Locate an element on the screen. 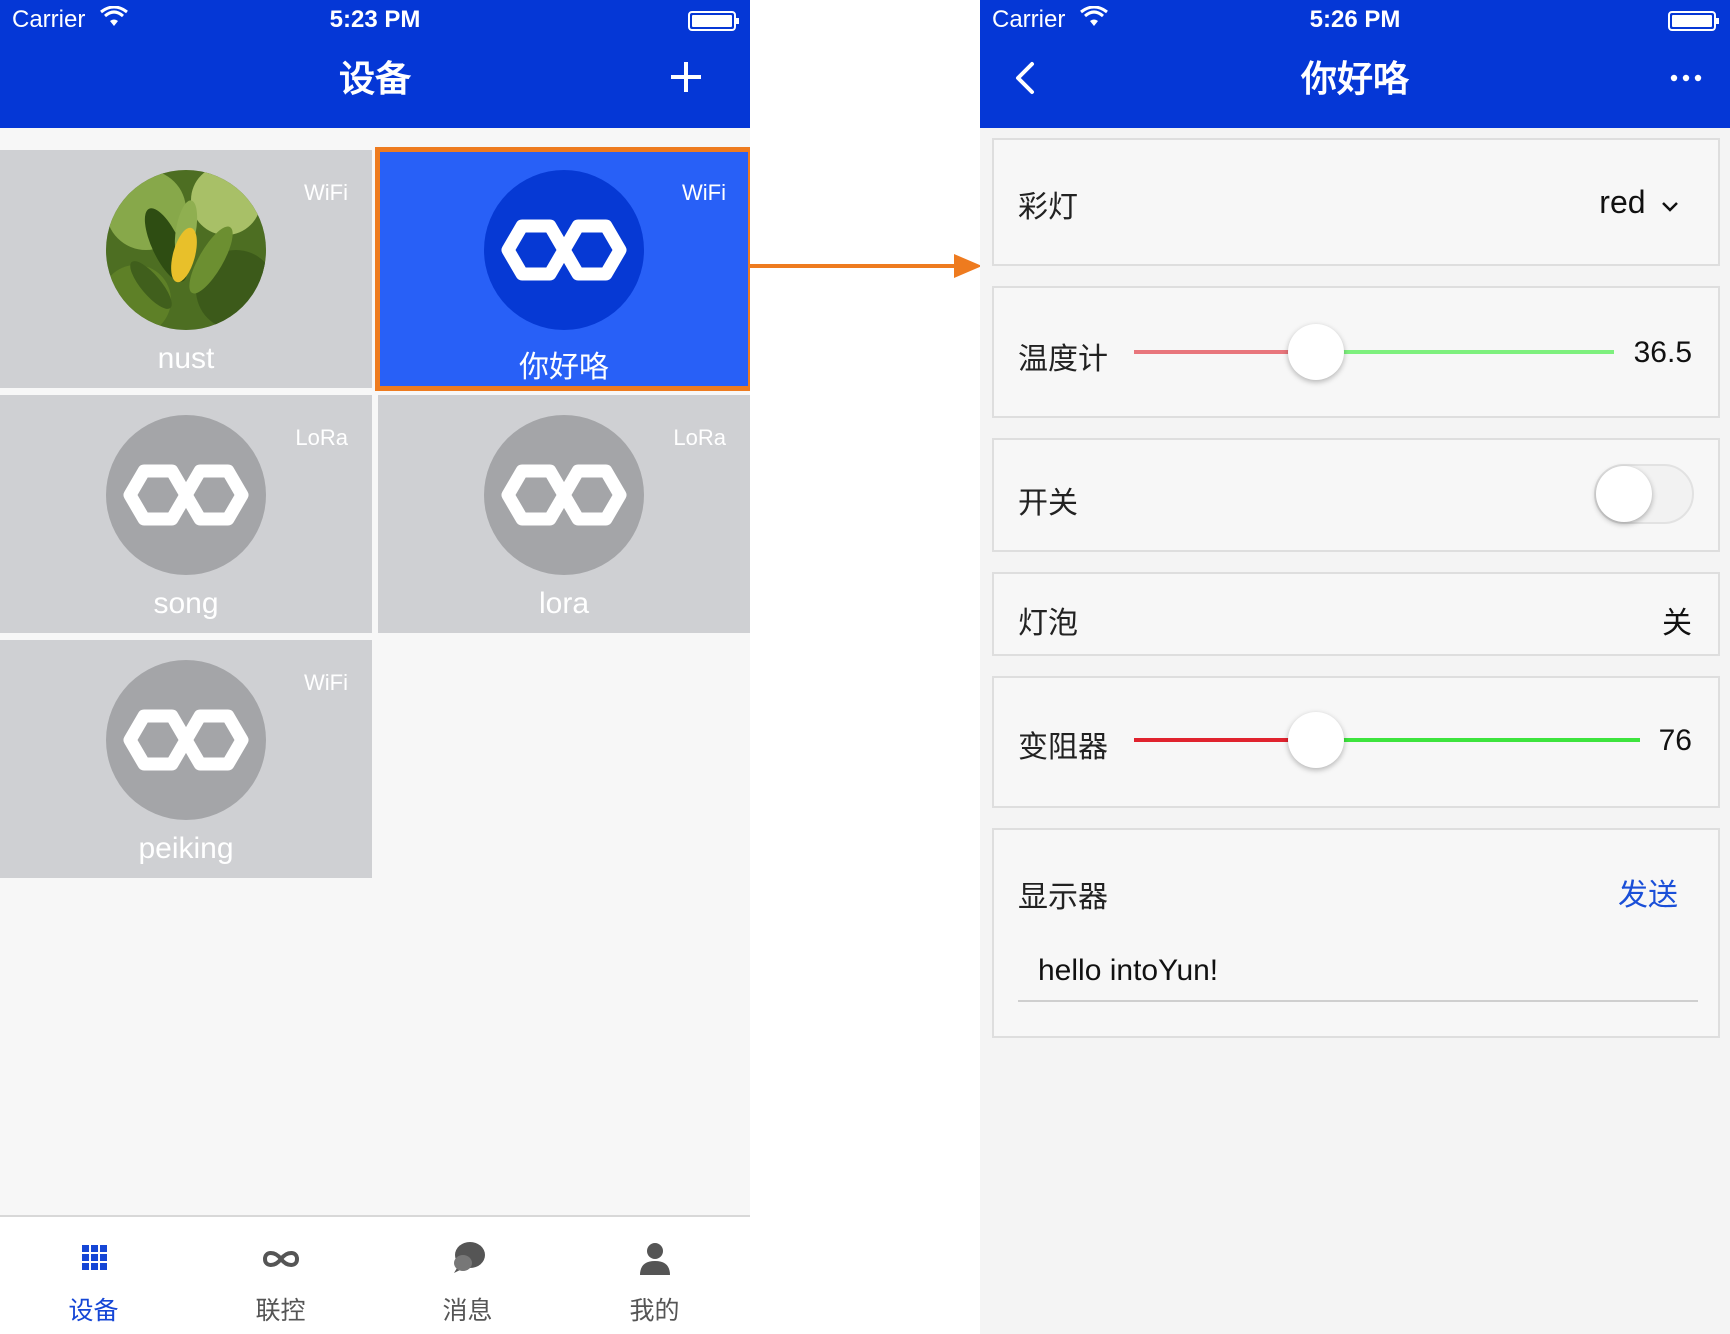 This screenshot has width=1730, height=1334. control-label: 变阻器 is located at coordinates (1063, 747).